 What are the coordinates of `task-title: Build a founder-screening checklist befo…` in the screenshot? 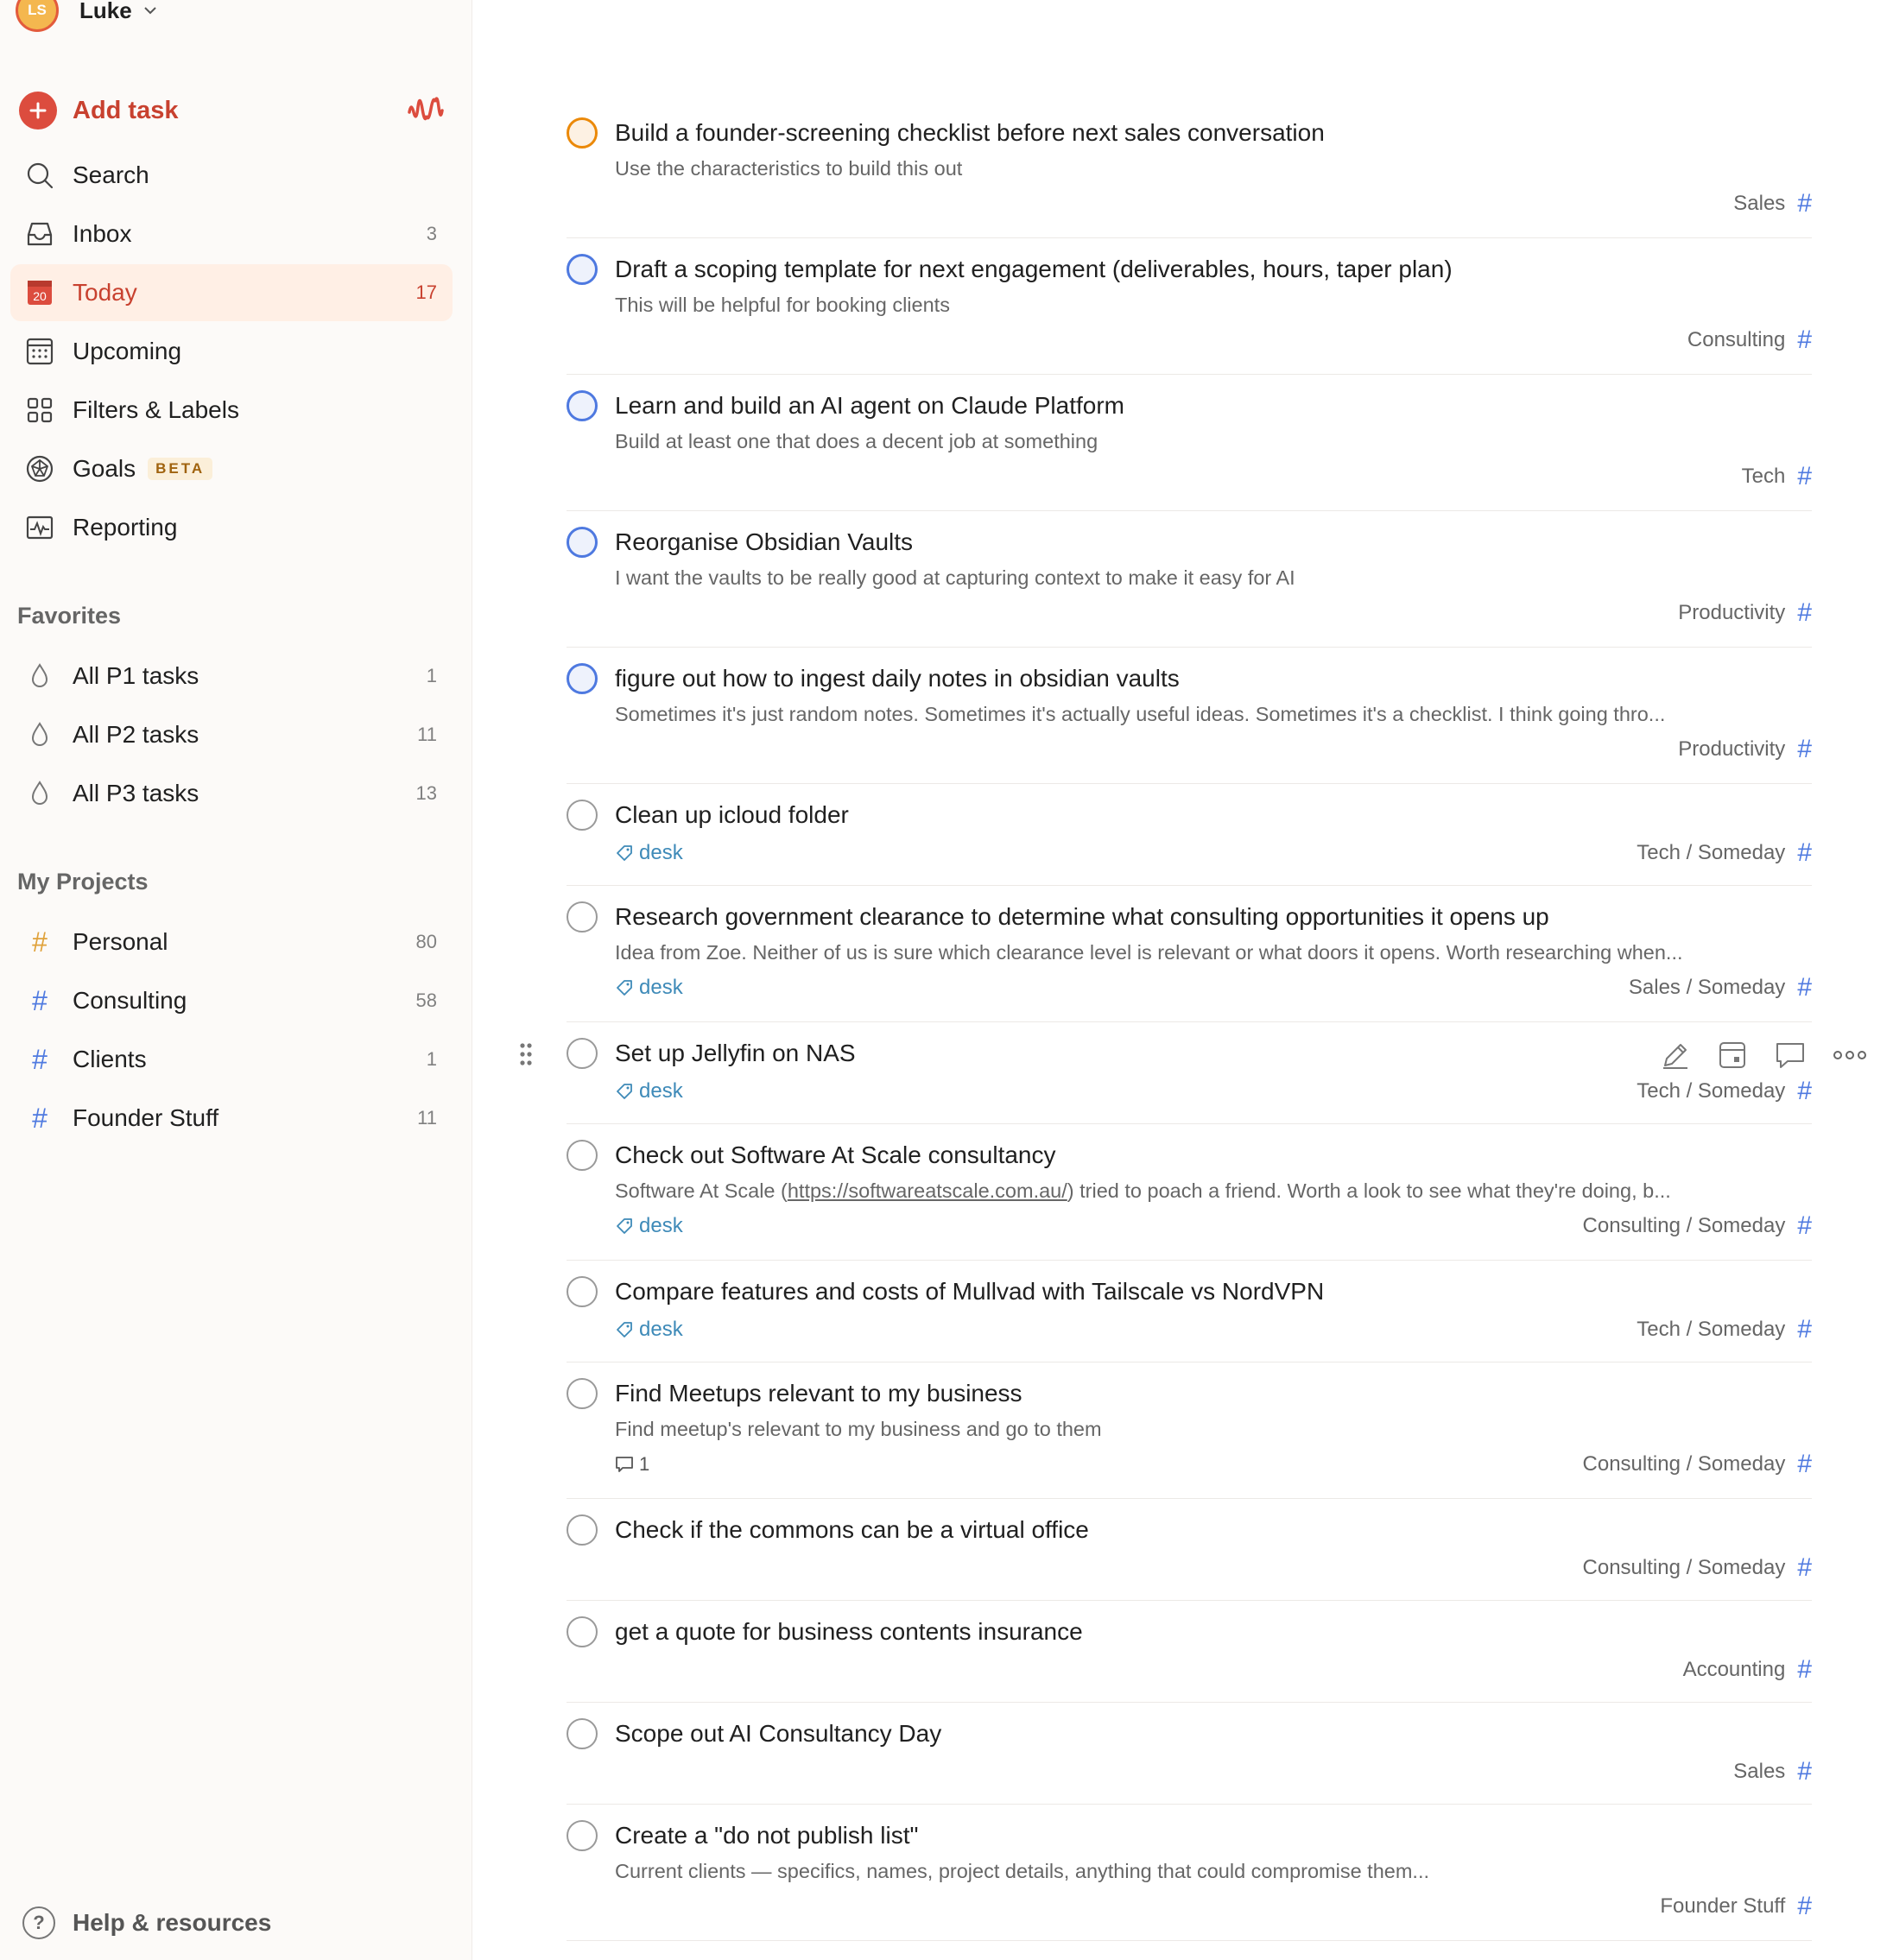 It's located at (1214, 133).